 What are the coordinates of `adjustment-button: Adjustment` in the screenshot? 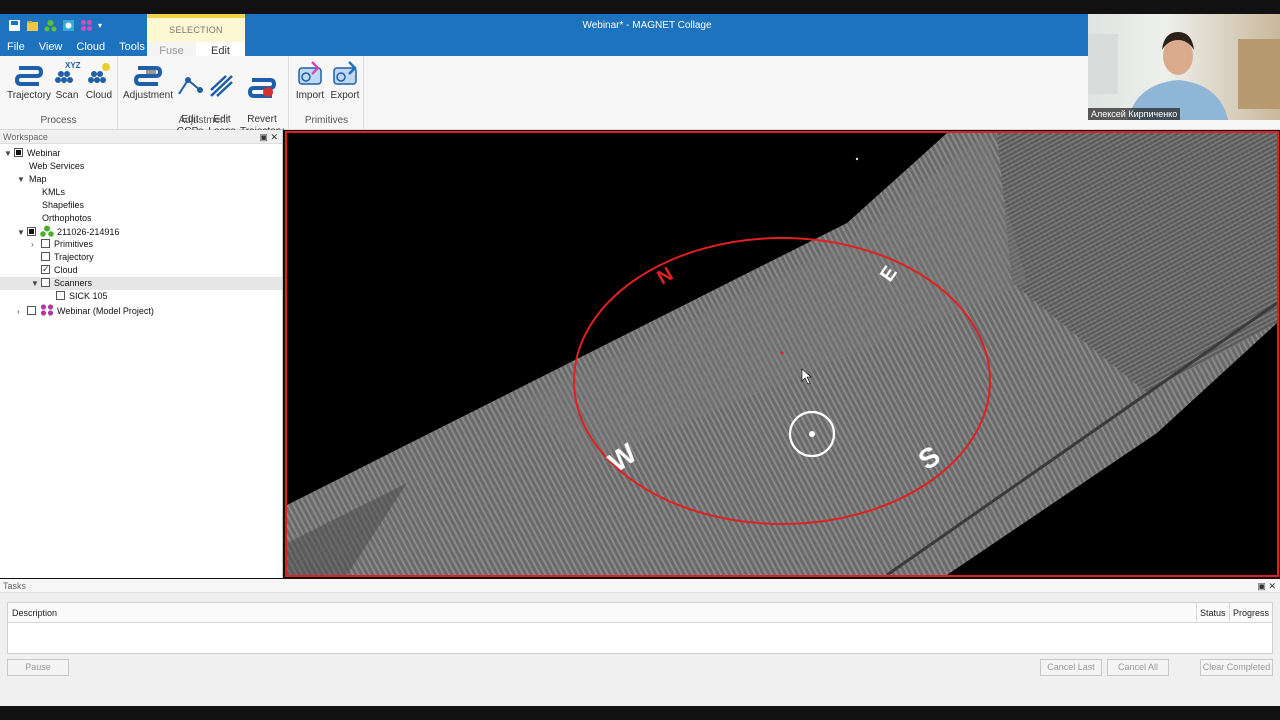 It's located at (148, 81).